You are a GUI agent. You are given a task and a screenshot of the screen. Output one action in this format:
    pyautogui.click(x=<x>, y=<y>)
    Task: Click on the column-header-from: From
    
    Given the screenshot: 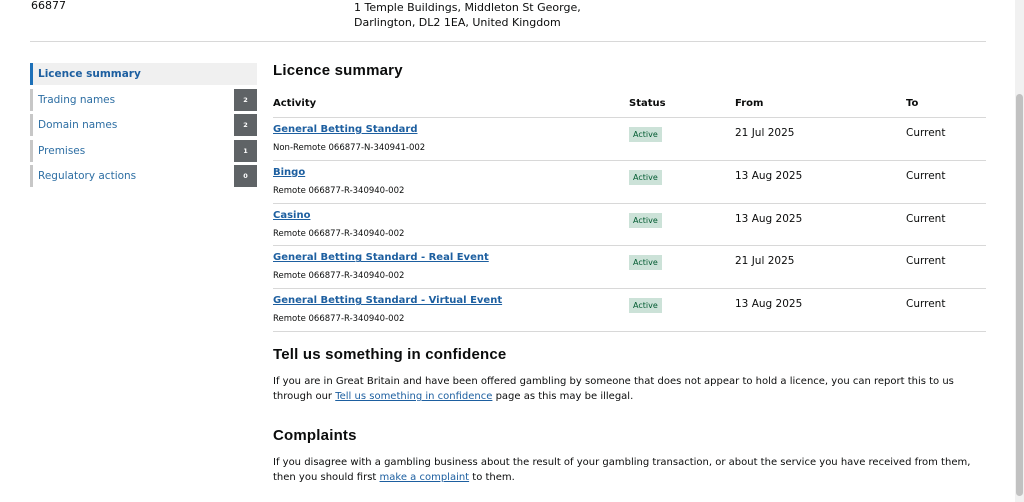 What is the action you would take?
    pyautogui.click(x=749, y=103)
    